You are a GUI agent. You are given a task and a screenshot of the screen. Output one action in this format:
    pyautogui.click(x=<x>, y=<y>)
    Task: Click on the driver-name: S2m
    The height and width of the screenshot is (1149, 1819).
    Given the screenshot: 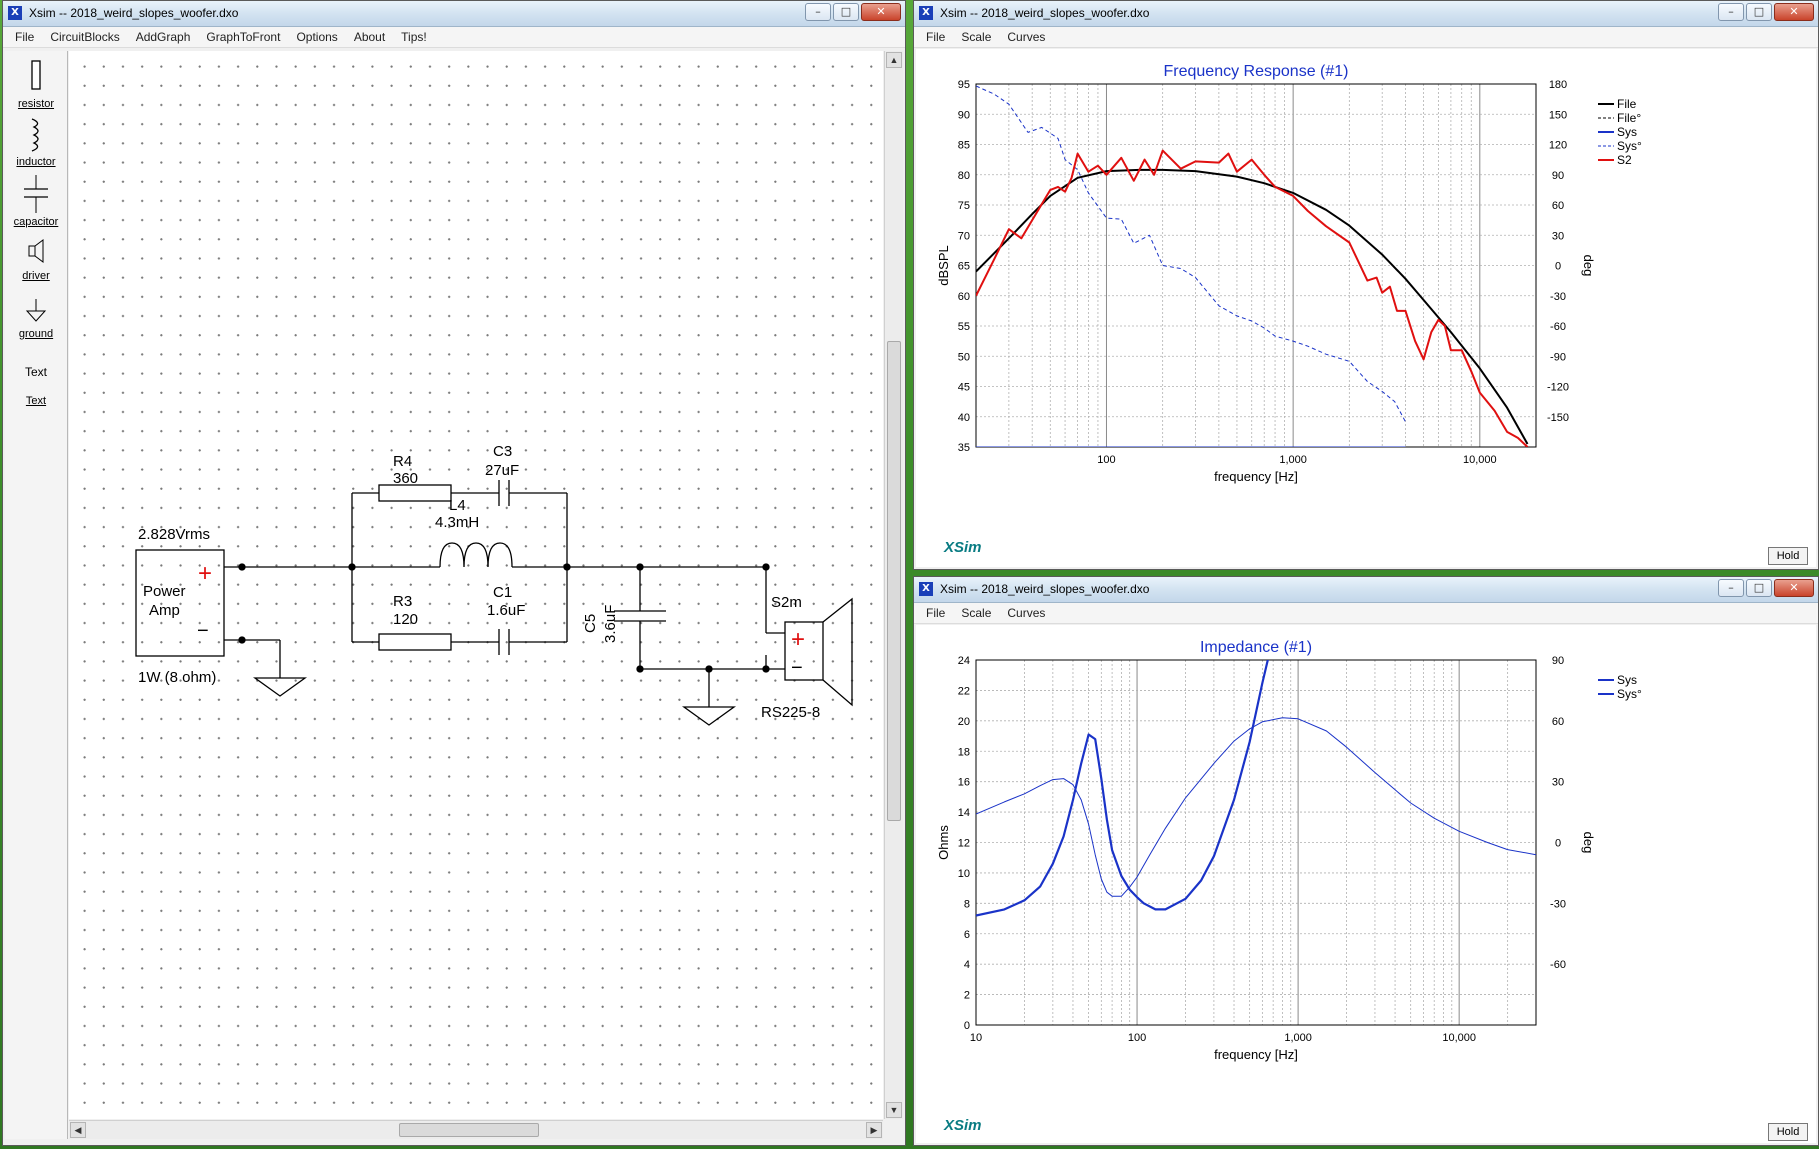 What is the action you would take?
    pyautogui.click(x=786, y=602)
    